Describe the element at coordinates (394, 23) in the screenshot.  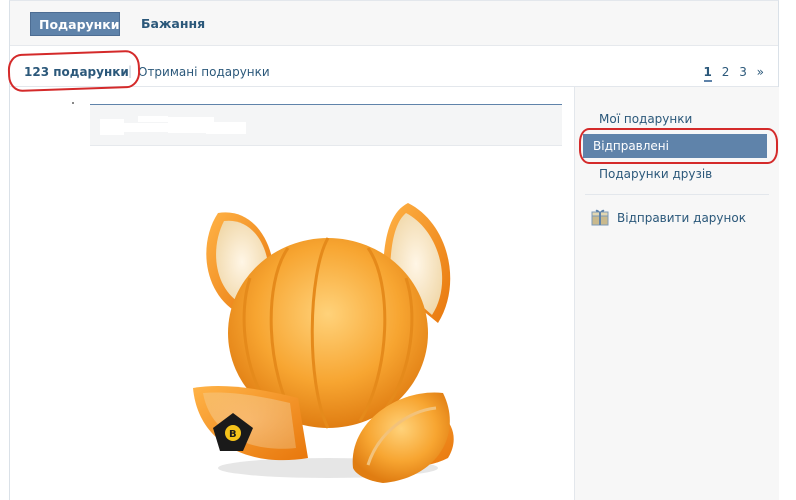
I see `top-tab-bar: Подарунки Бажання` at that location.